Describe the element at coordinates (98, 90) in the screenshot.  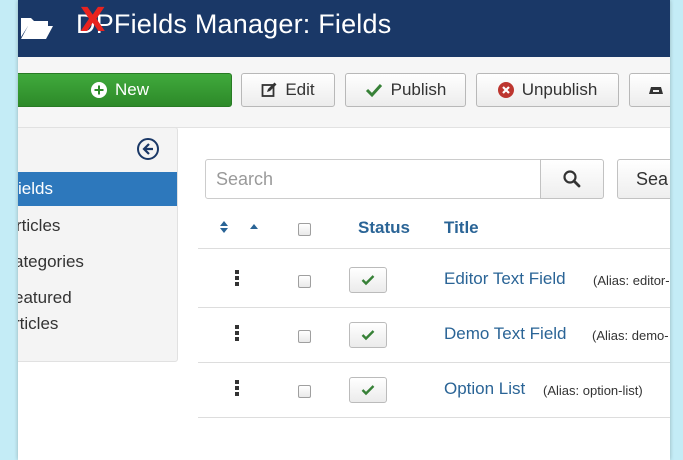
I see `plus-circle-icon` at that location.